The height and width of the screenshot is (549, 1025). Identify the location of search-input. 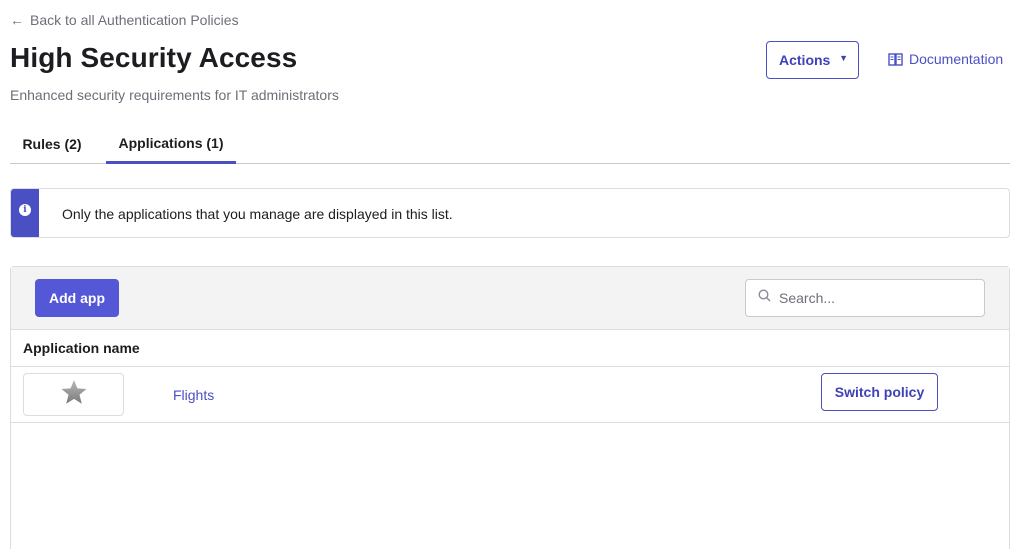
(874, 298).